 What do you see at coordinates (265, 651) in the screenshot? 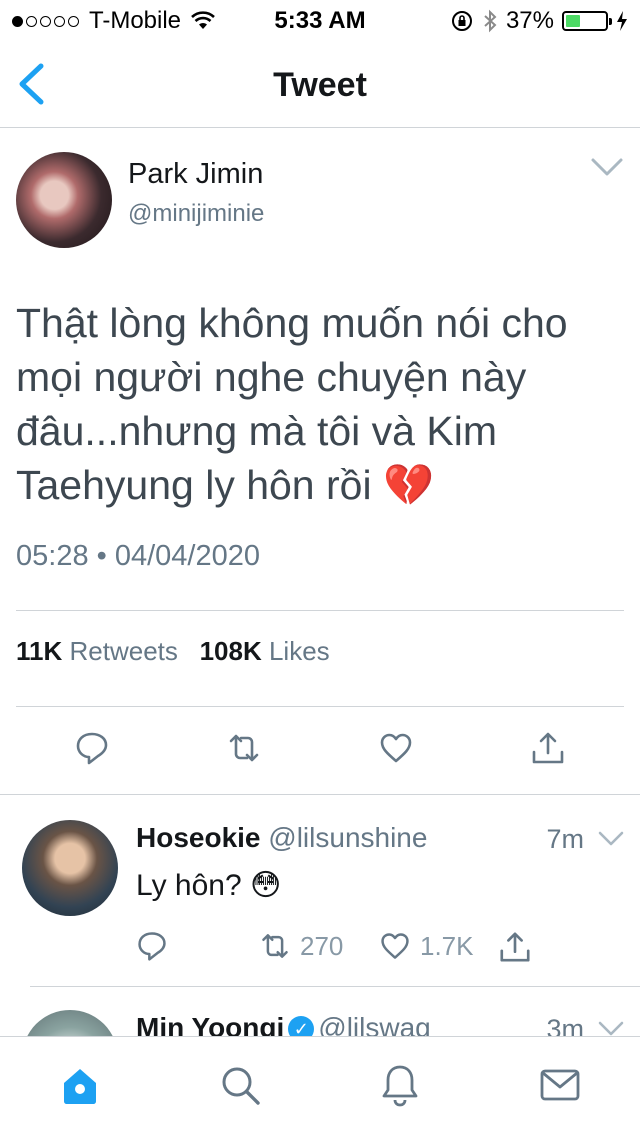
I see `likes-stat: 108K Likes` at bounding box center [265, 651].